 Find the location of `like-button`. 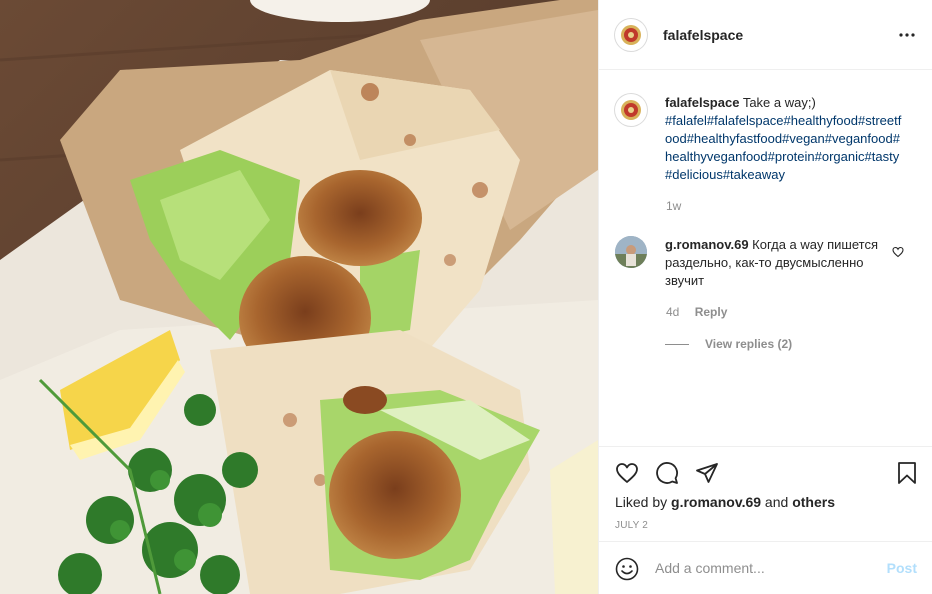

like-button is located at coordinates (627, 475).